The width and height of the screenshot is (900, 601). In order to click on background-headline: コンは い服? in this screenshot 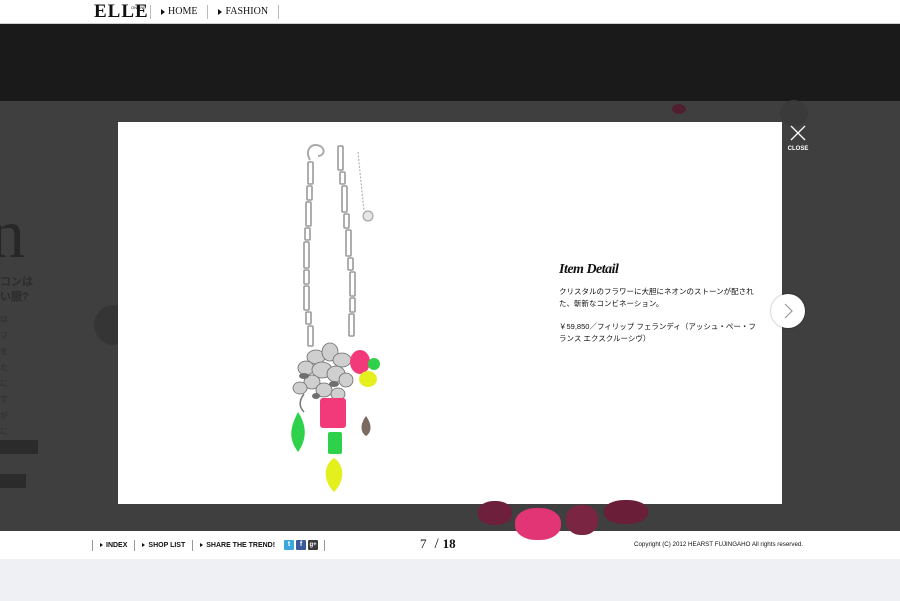, I will do `click(16, 289)`.